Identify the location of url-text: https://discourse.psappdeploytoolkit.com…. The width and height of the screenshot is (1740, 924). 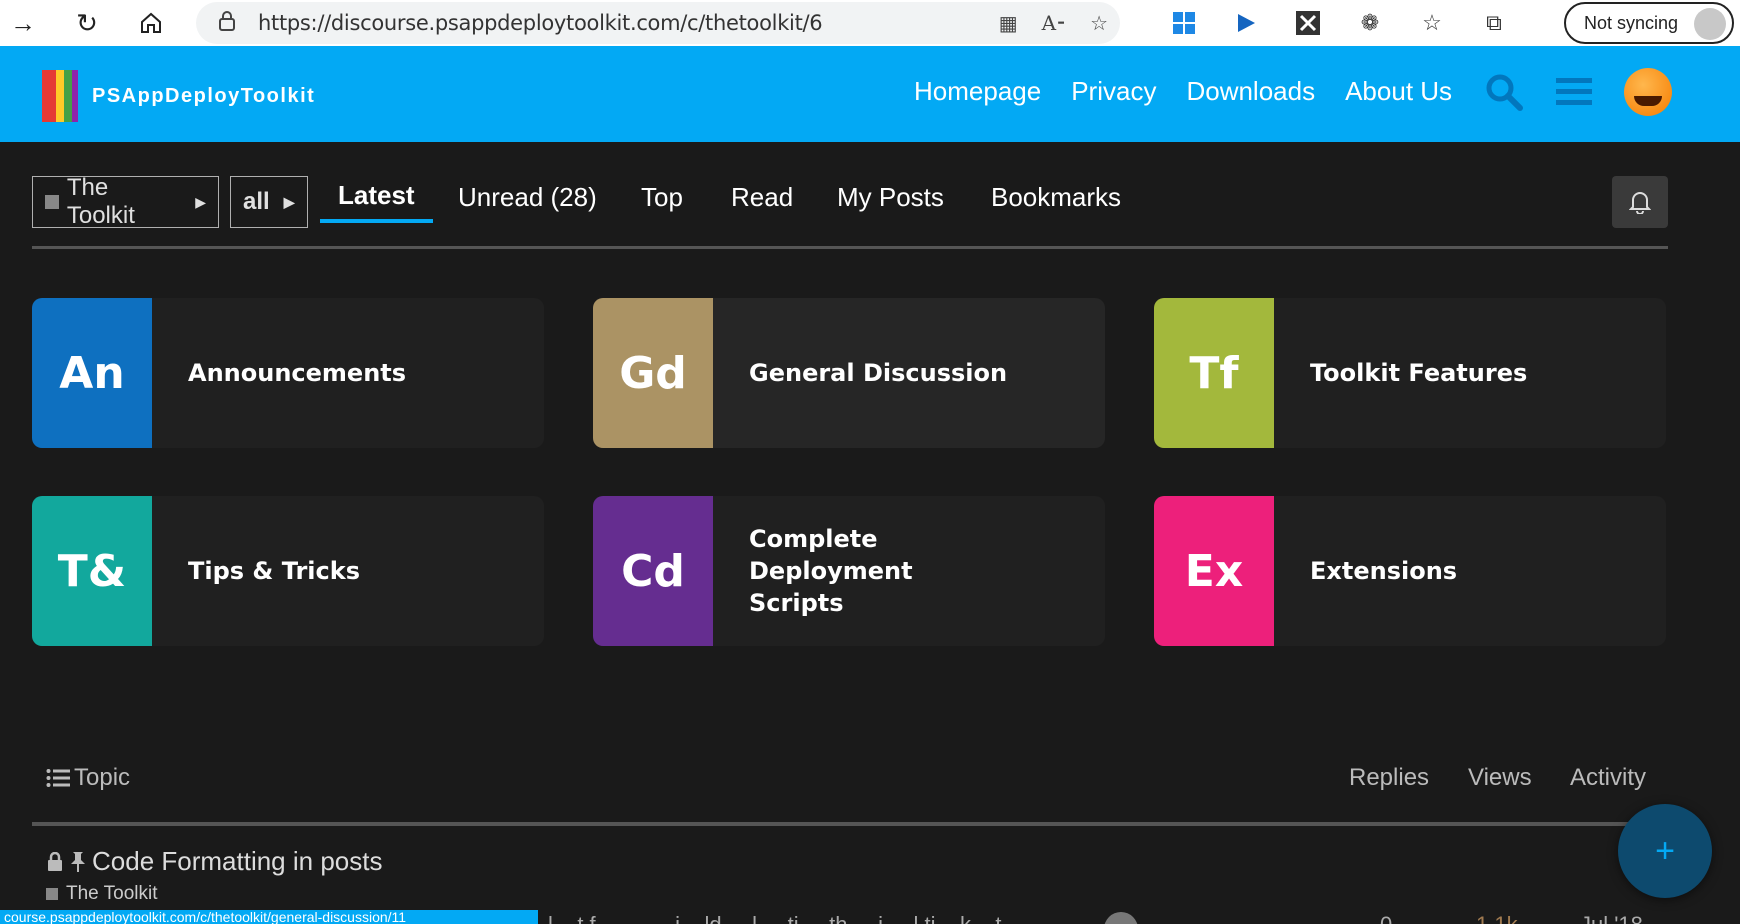
(540, 23).